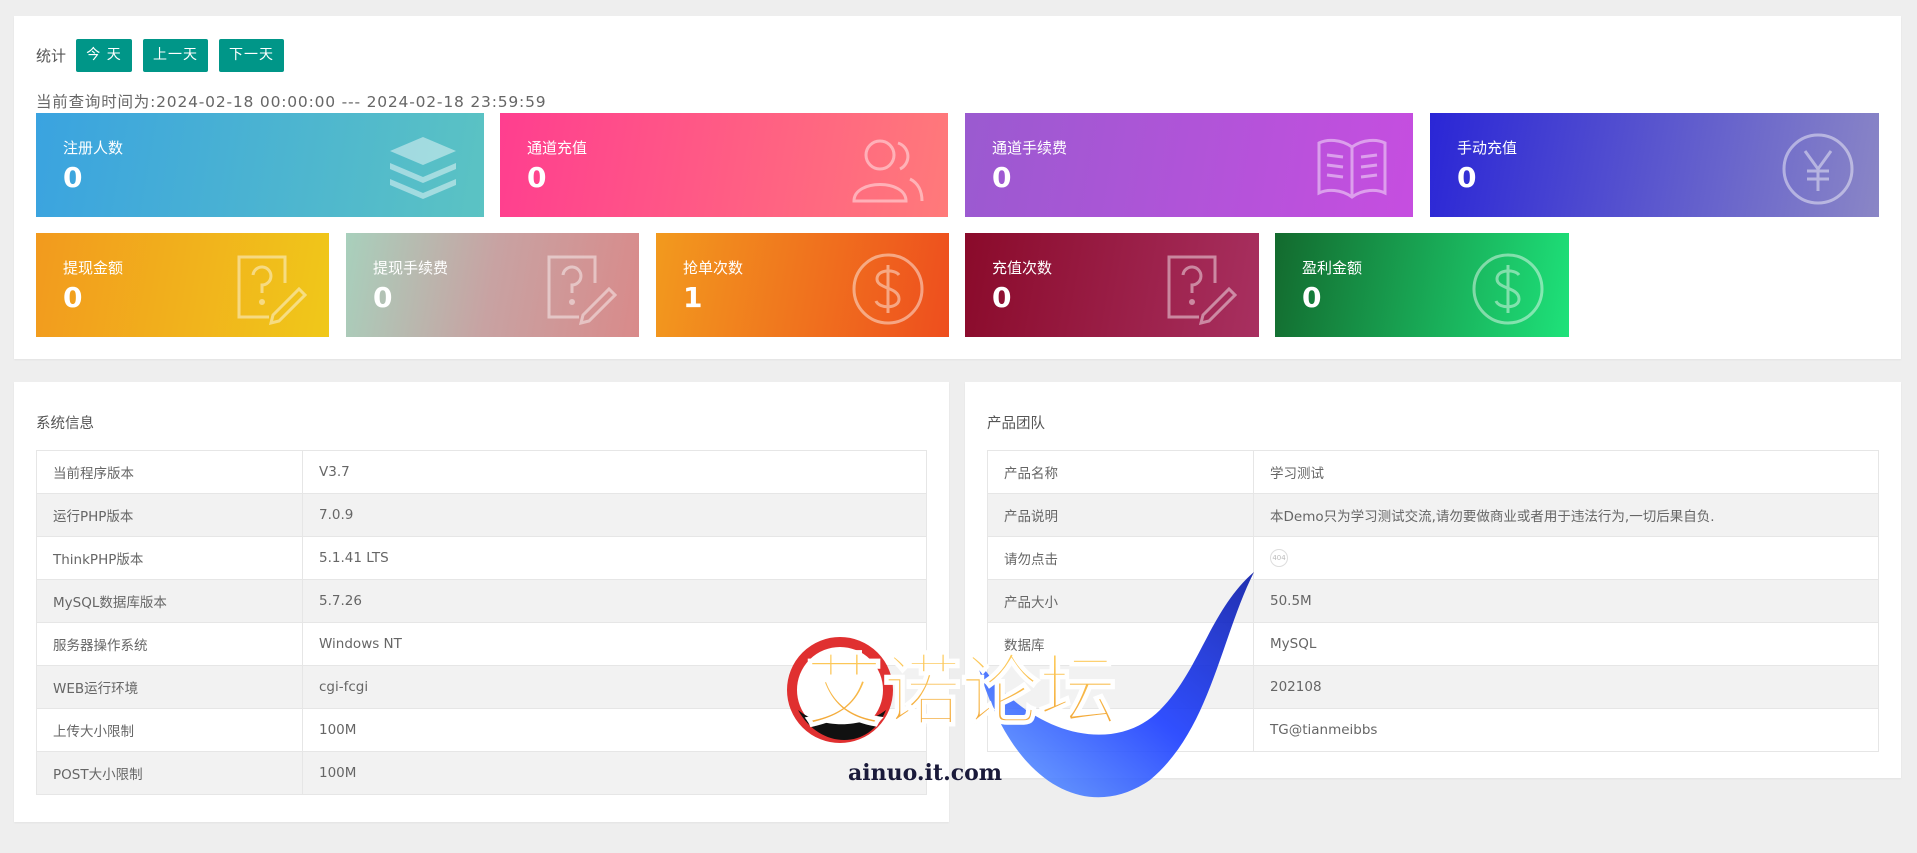 This screenshot has height=853, width=1917. I want to click on product-team-title: 产品团队, so click(1016, 424).